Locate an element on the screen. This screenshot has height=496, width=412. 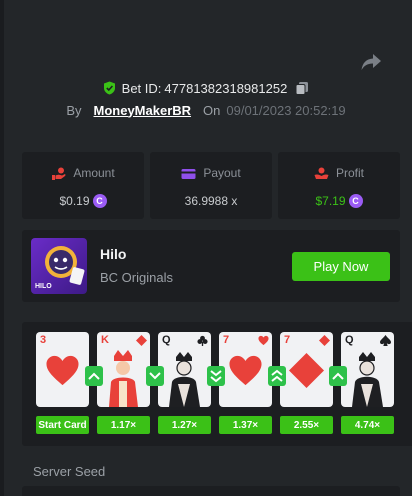
left-edge is located at coordinates (2, 248).